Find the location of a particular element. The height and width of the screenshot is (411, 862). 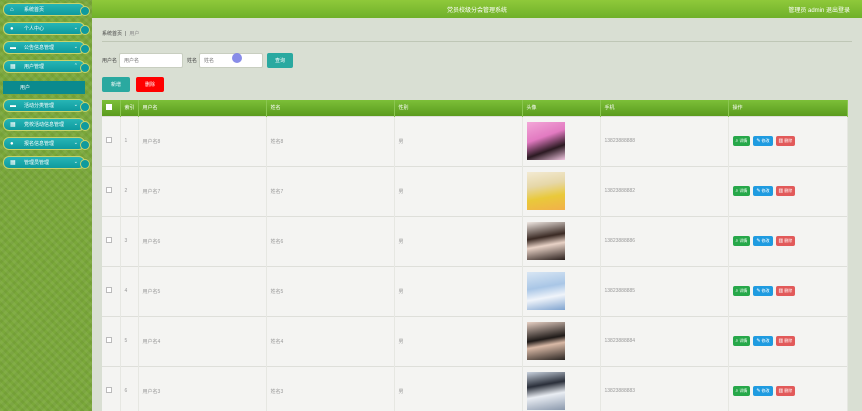

sidebar-item-admin: ▦ 管理员管理 ⌄ is located at coordinates (46, 162).